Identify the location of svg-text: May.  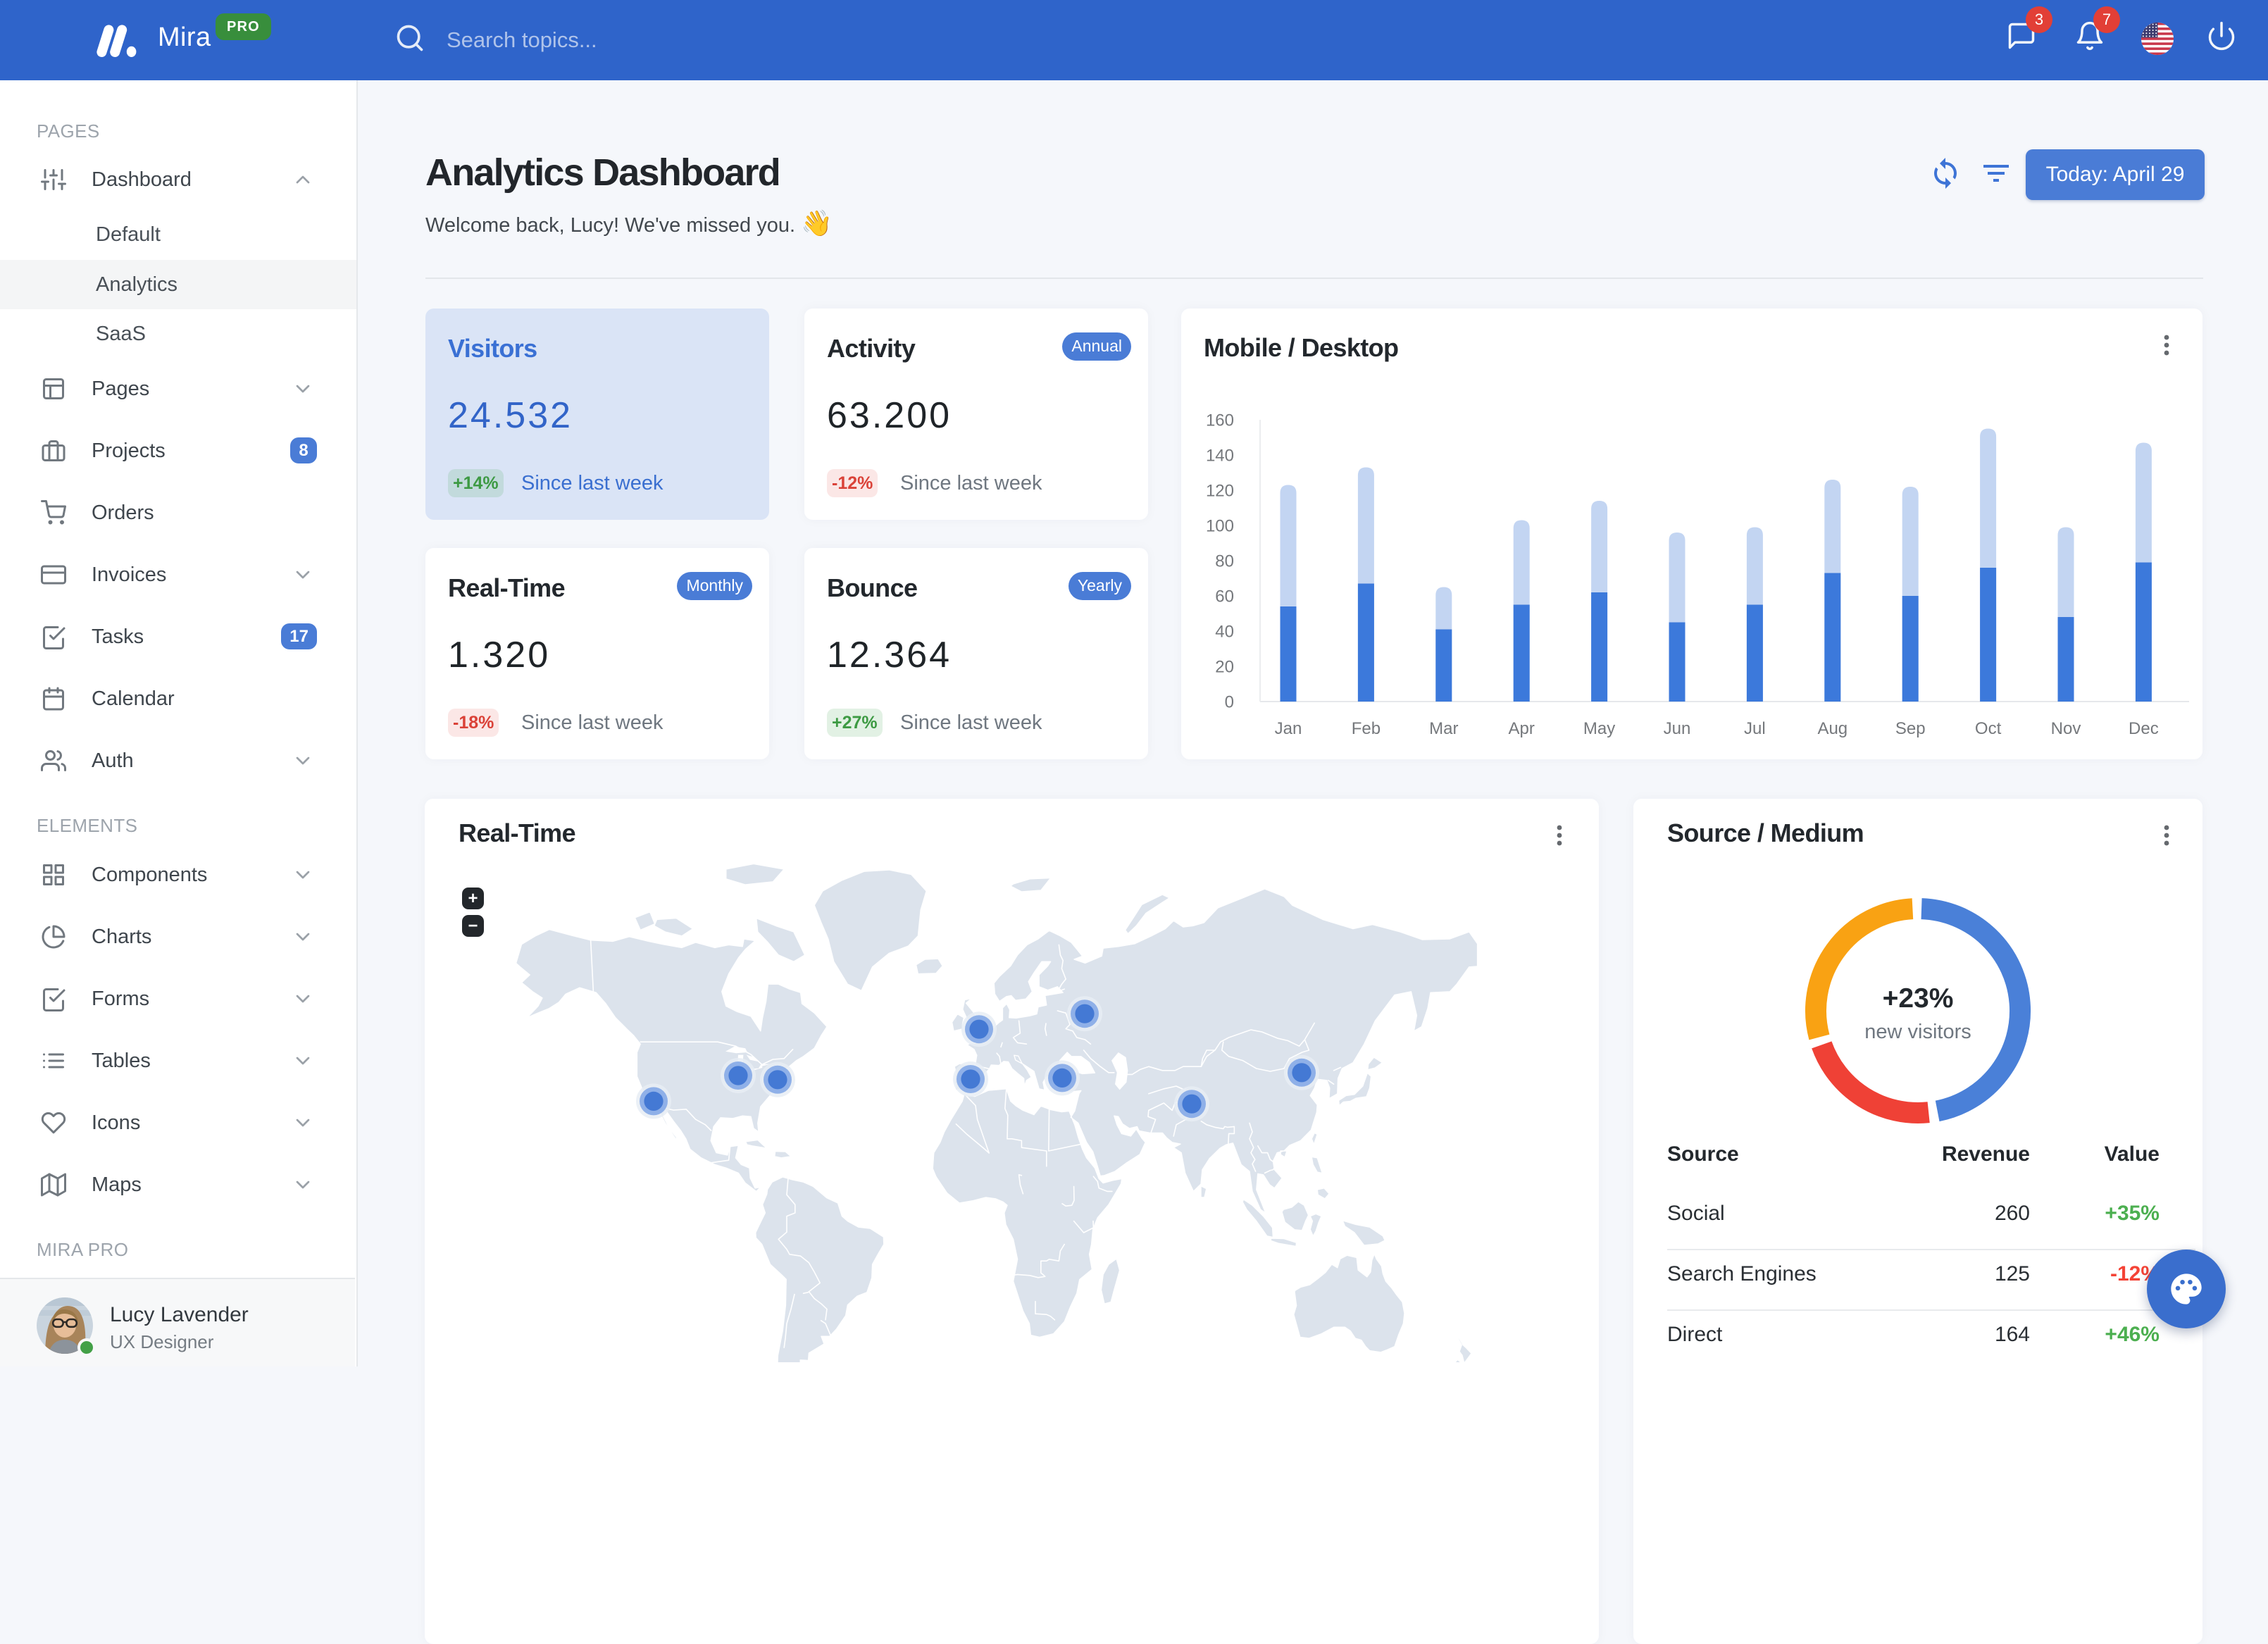
(1599, 728).